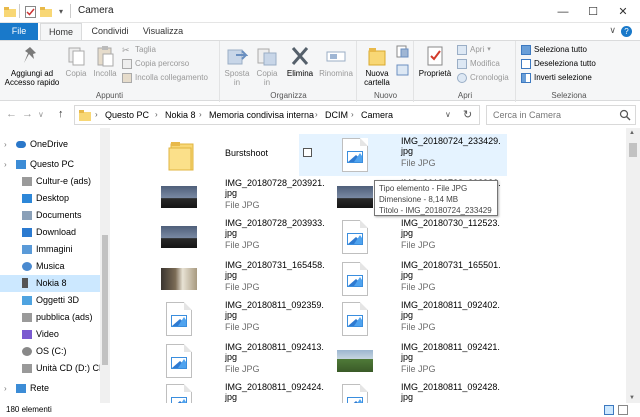 The height and width of the screenshot is (417, 640). What do you see at coordinates (418, 163) in the screenshot?
I see `file-type: File JPG` at bounding box center [418, 163].